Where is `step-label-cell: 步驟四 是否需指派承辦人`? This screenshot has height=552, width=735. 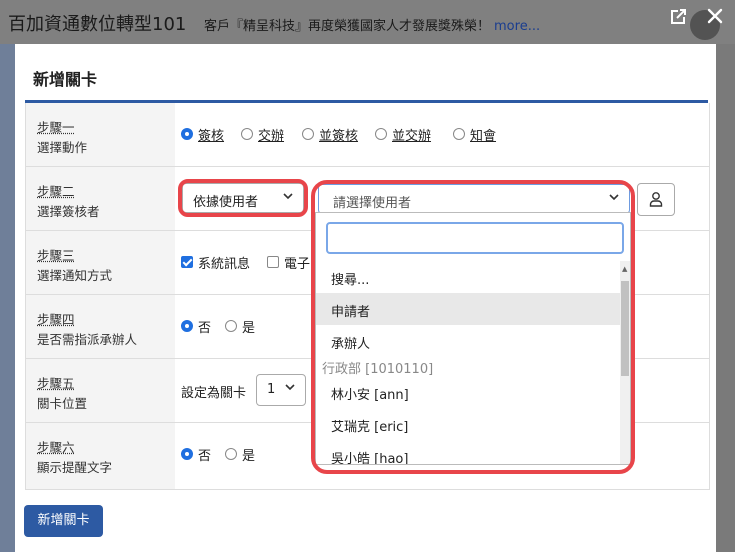
step-label-cell: 步驟四 是否需指派承辦人 is located at coordinates (100, 326).